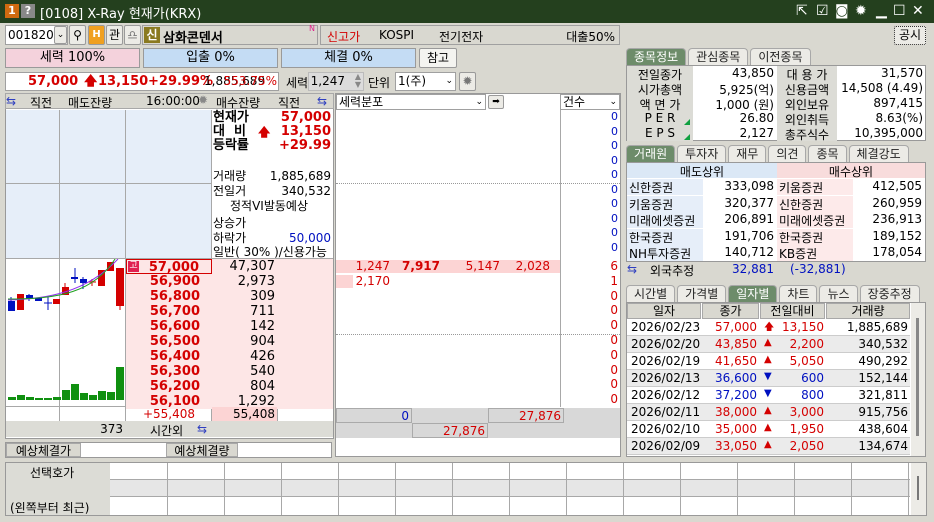 The width and height of the screenshot is (934, 522). I want to click on broker-tab: 거래원, so click(651, 153).